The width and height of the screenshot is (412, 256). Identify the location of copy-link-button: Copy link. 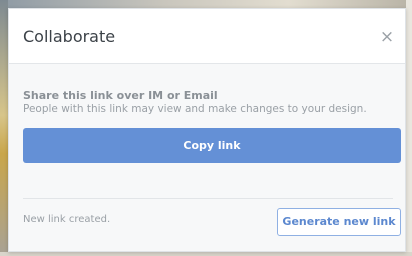
(212, 145).